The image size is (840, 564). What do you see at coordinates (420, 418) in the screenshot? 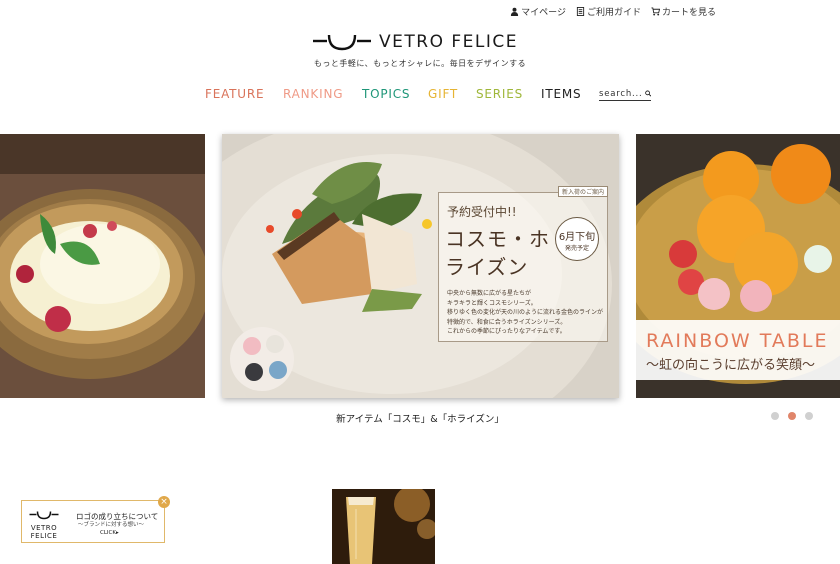
I see `carousel-caption: 新アイテム「コスモ」&「ホライズン」` at bounding box center [420, 418].